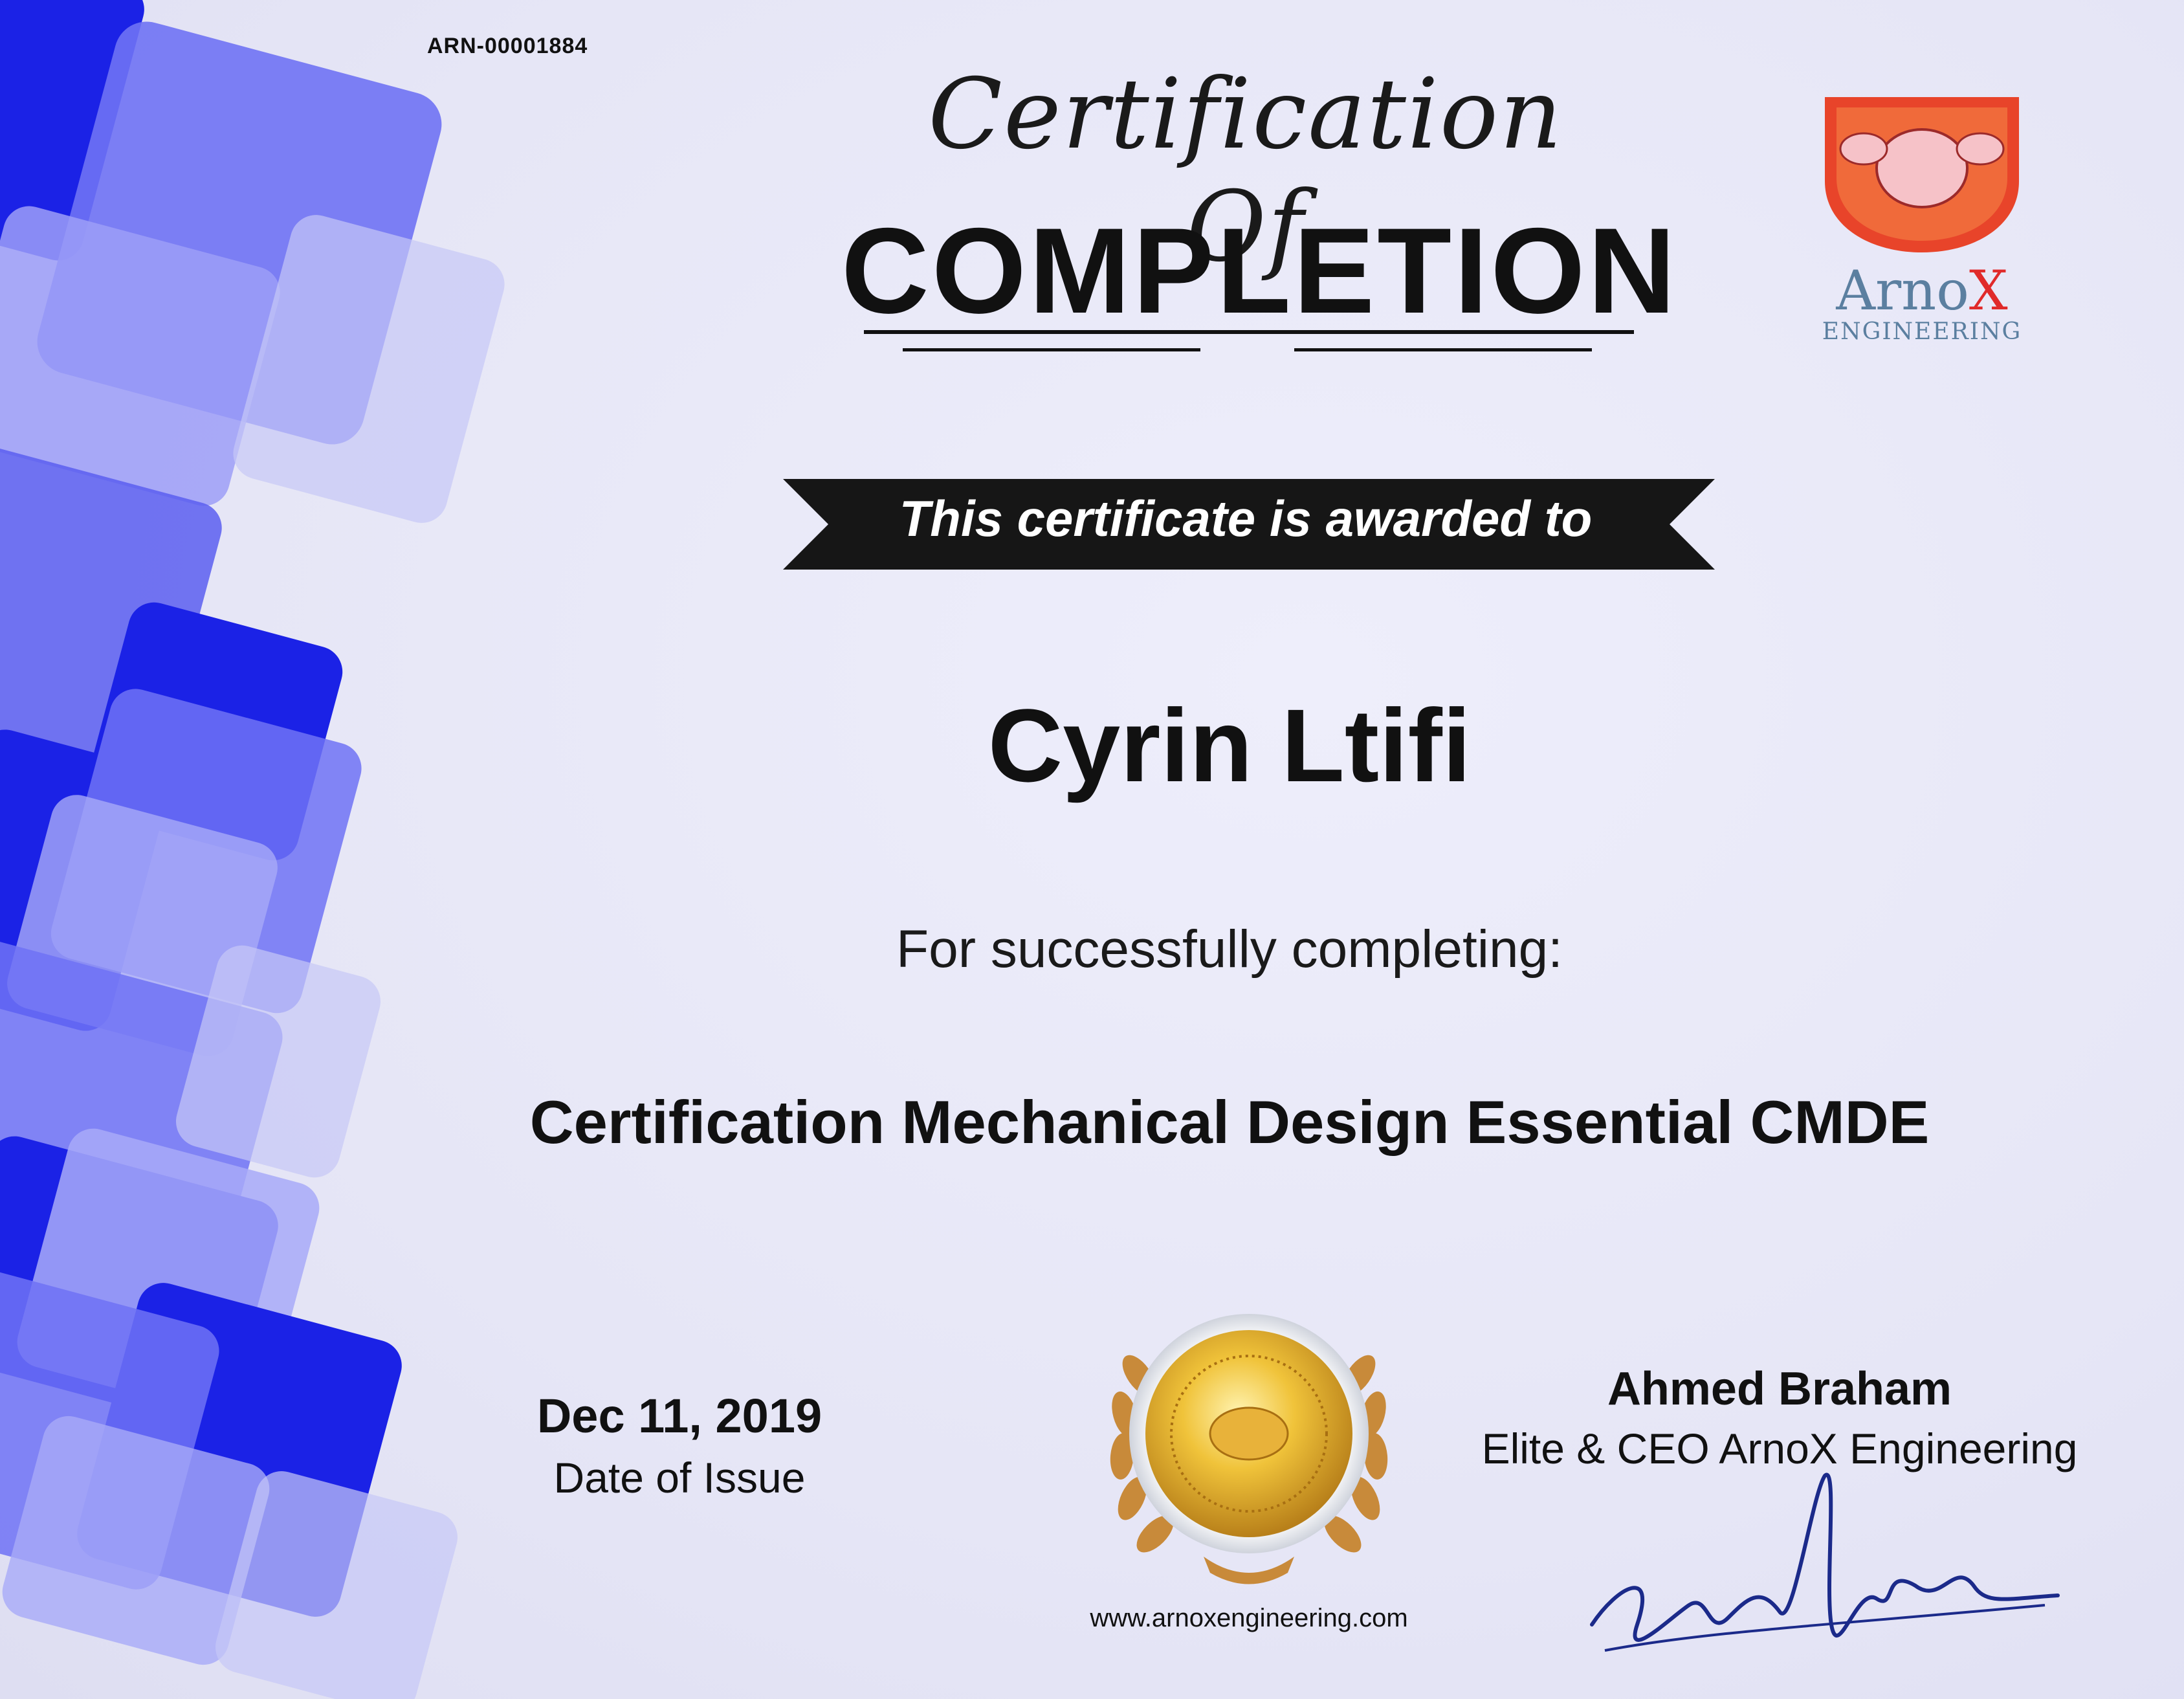 This screenshot has width=2184, height=1699. I want to click on ribbon-text: This certificate is awarded to, so click(1246, 518).